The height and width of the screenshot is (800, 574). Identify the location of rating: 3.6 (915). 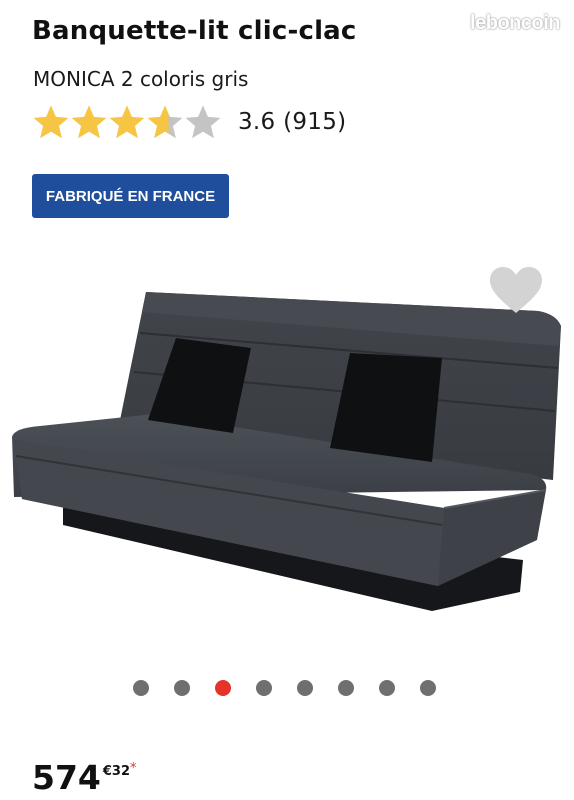
(189, 122).